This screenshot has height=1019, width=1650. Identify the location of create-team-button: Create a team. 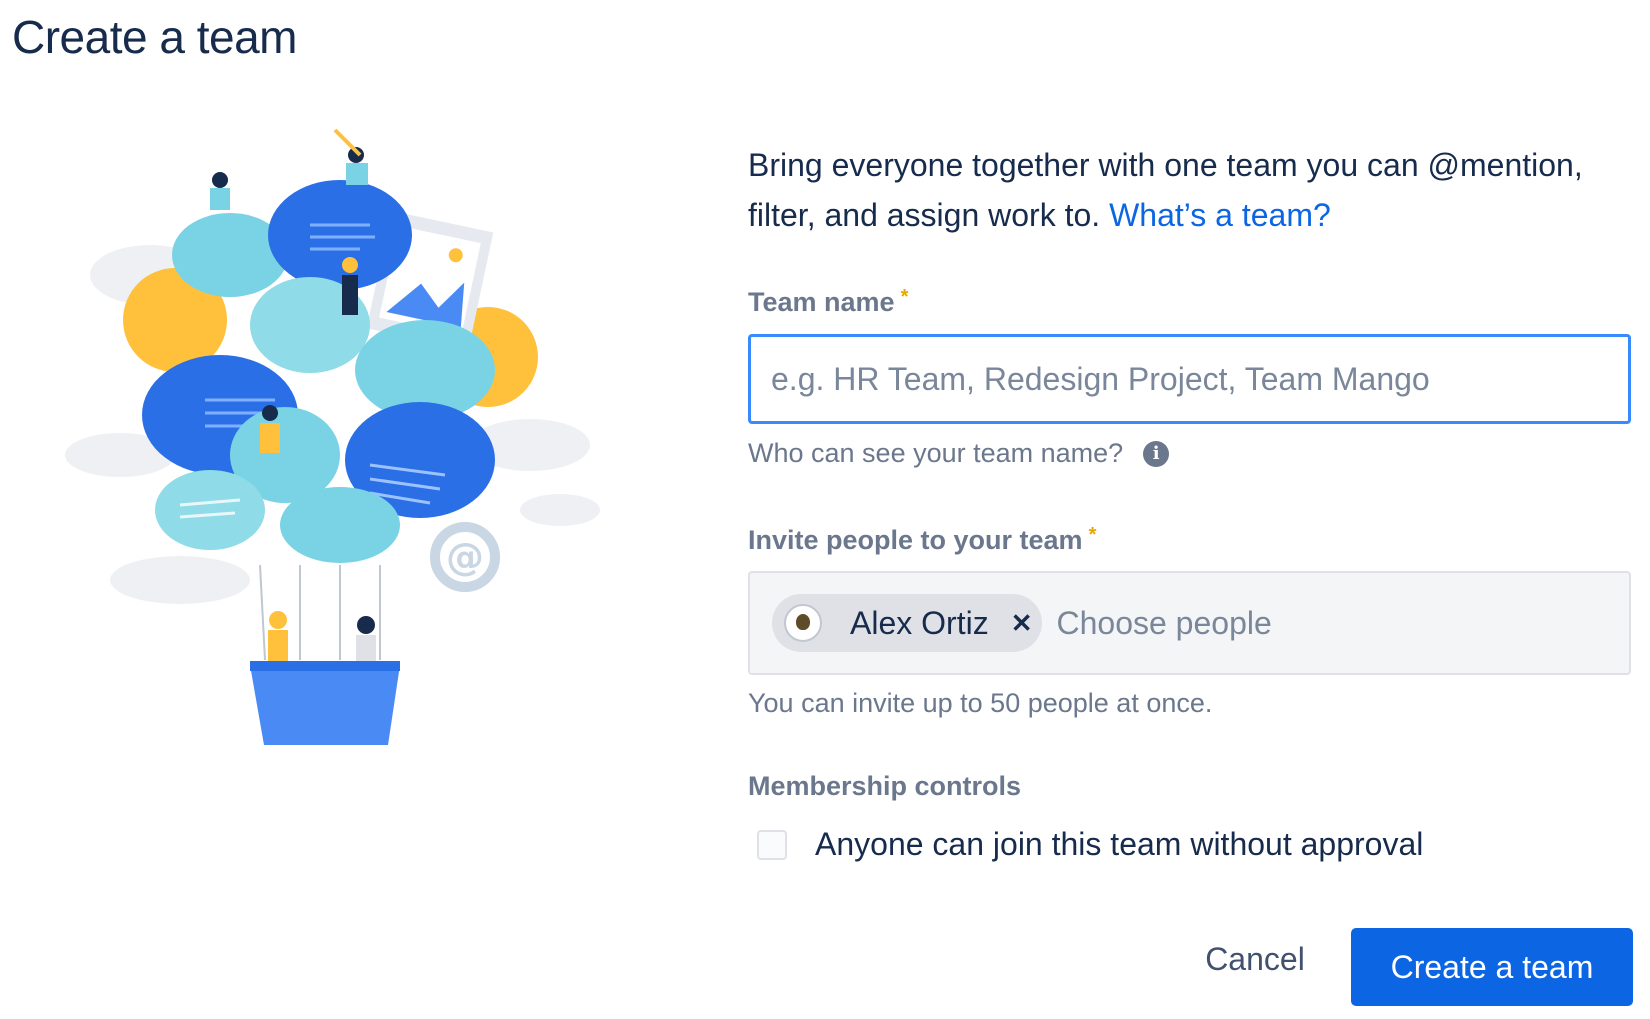
(1492, 967).